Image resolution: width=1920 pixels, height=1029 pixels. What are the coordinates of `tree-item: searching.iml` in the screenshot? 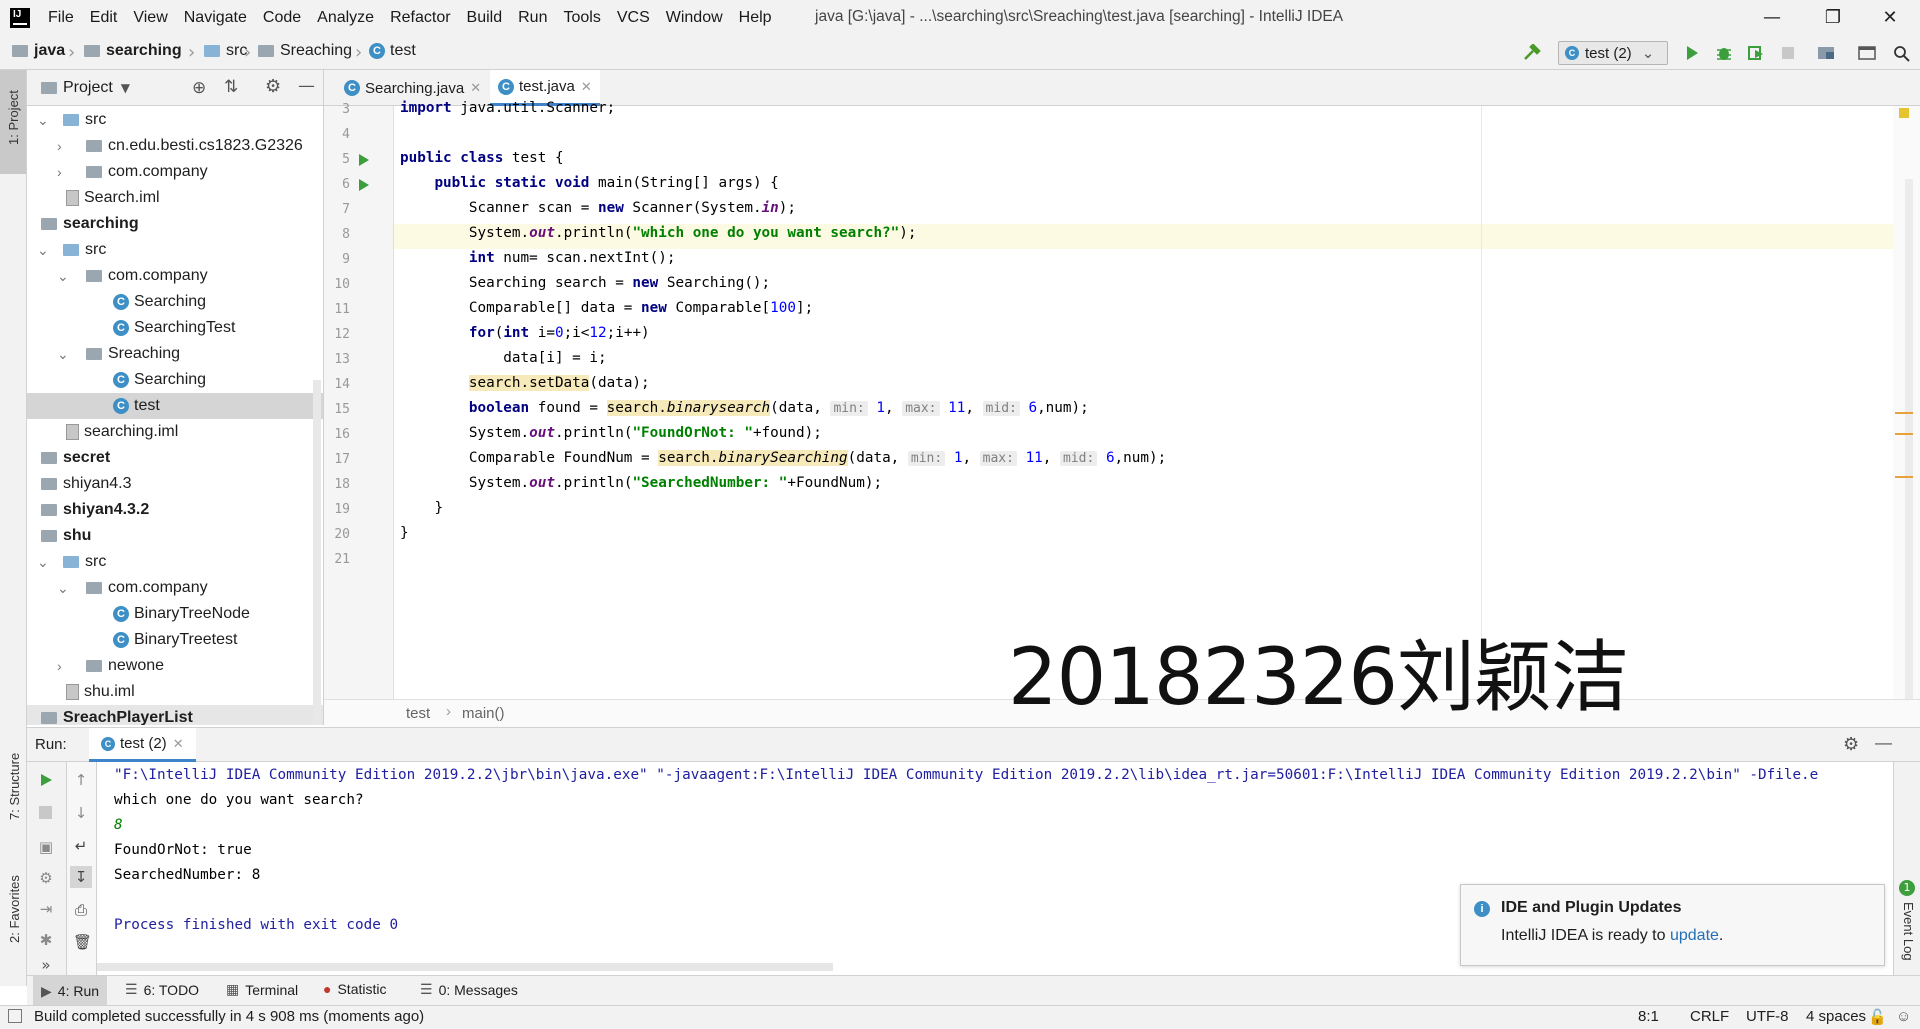 It's located at (175, 432).